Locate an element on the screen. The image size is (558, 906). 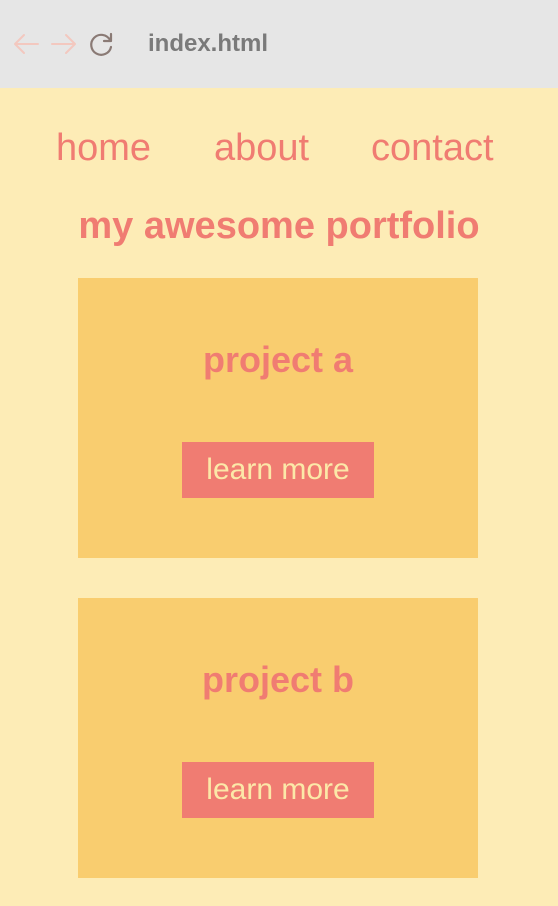
nav-link-home: home is located at coordinates (103, 148).